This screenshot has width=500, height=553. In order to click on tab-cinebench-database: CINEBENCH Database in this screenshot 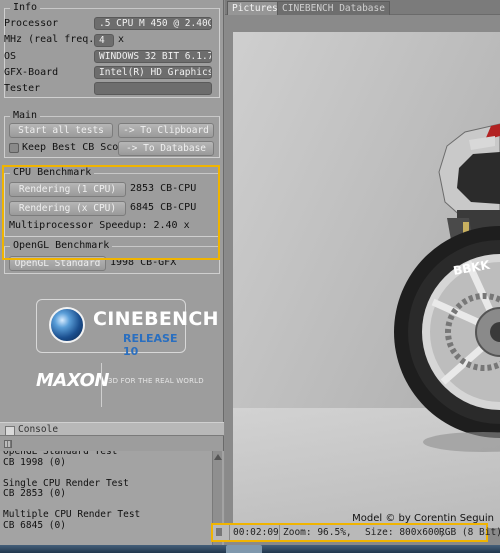, I will do `click(333, 8)`.